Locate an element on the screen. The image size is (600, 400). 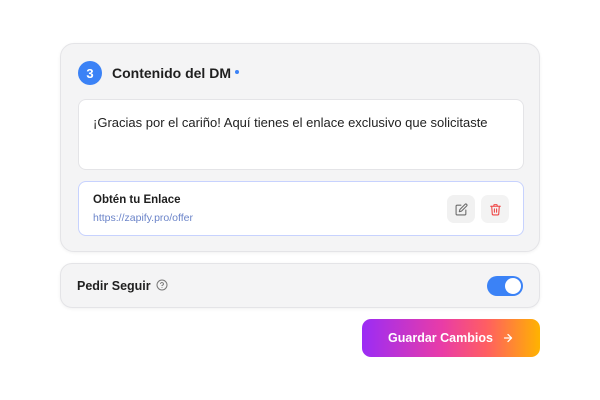
step-number-badge: 3 is located at coordinates (90, 73).